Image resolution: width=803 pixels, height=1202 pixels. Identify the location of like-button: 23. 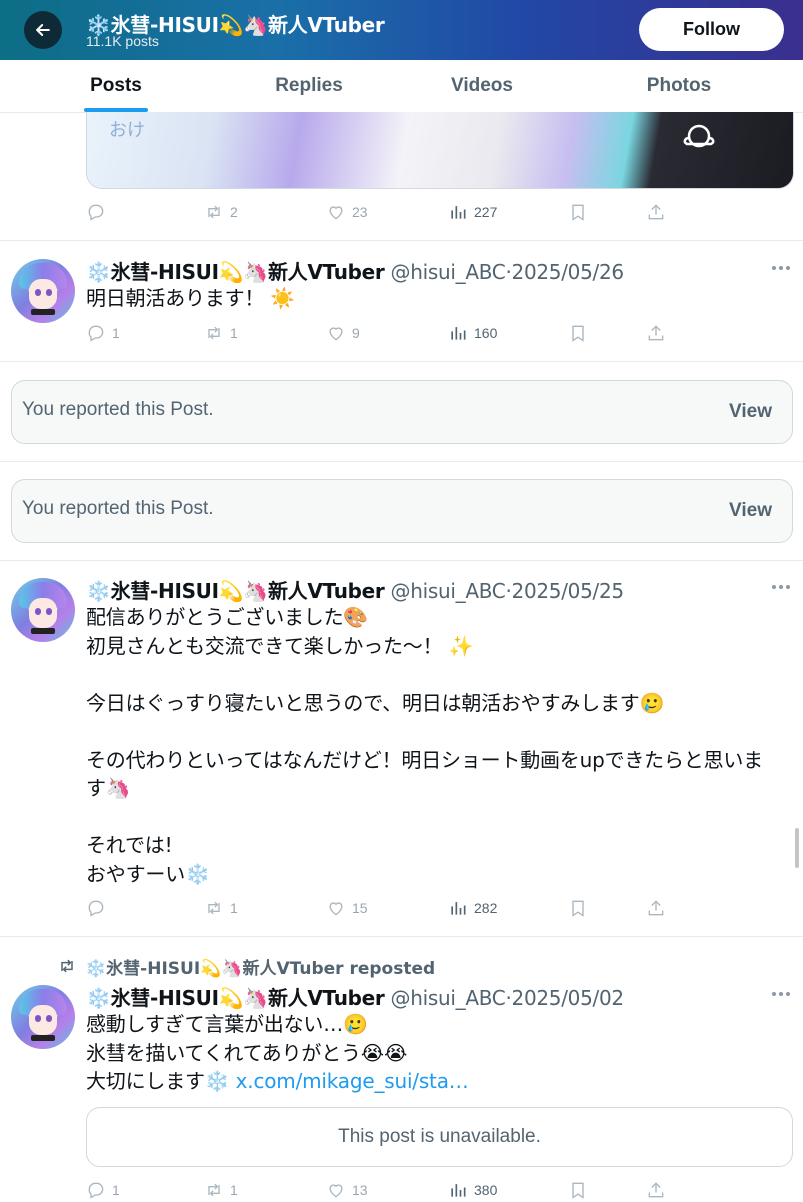
(347, 212).